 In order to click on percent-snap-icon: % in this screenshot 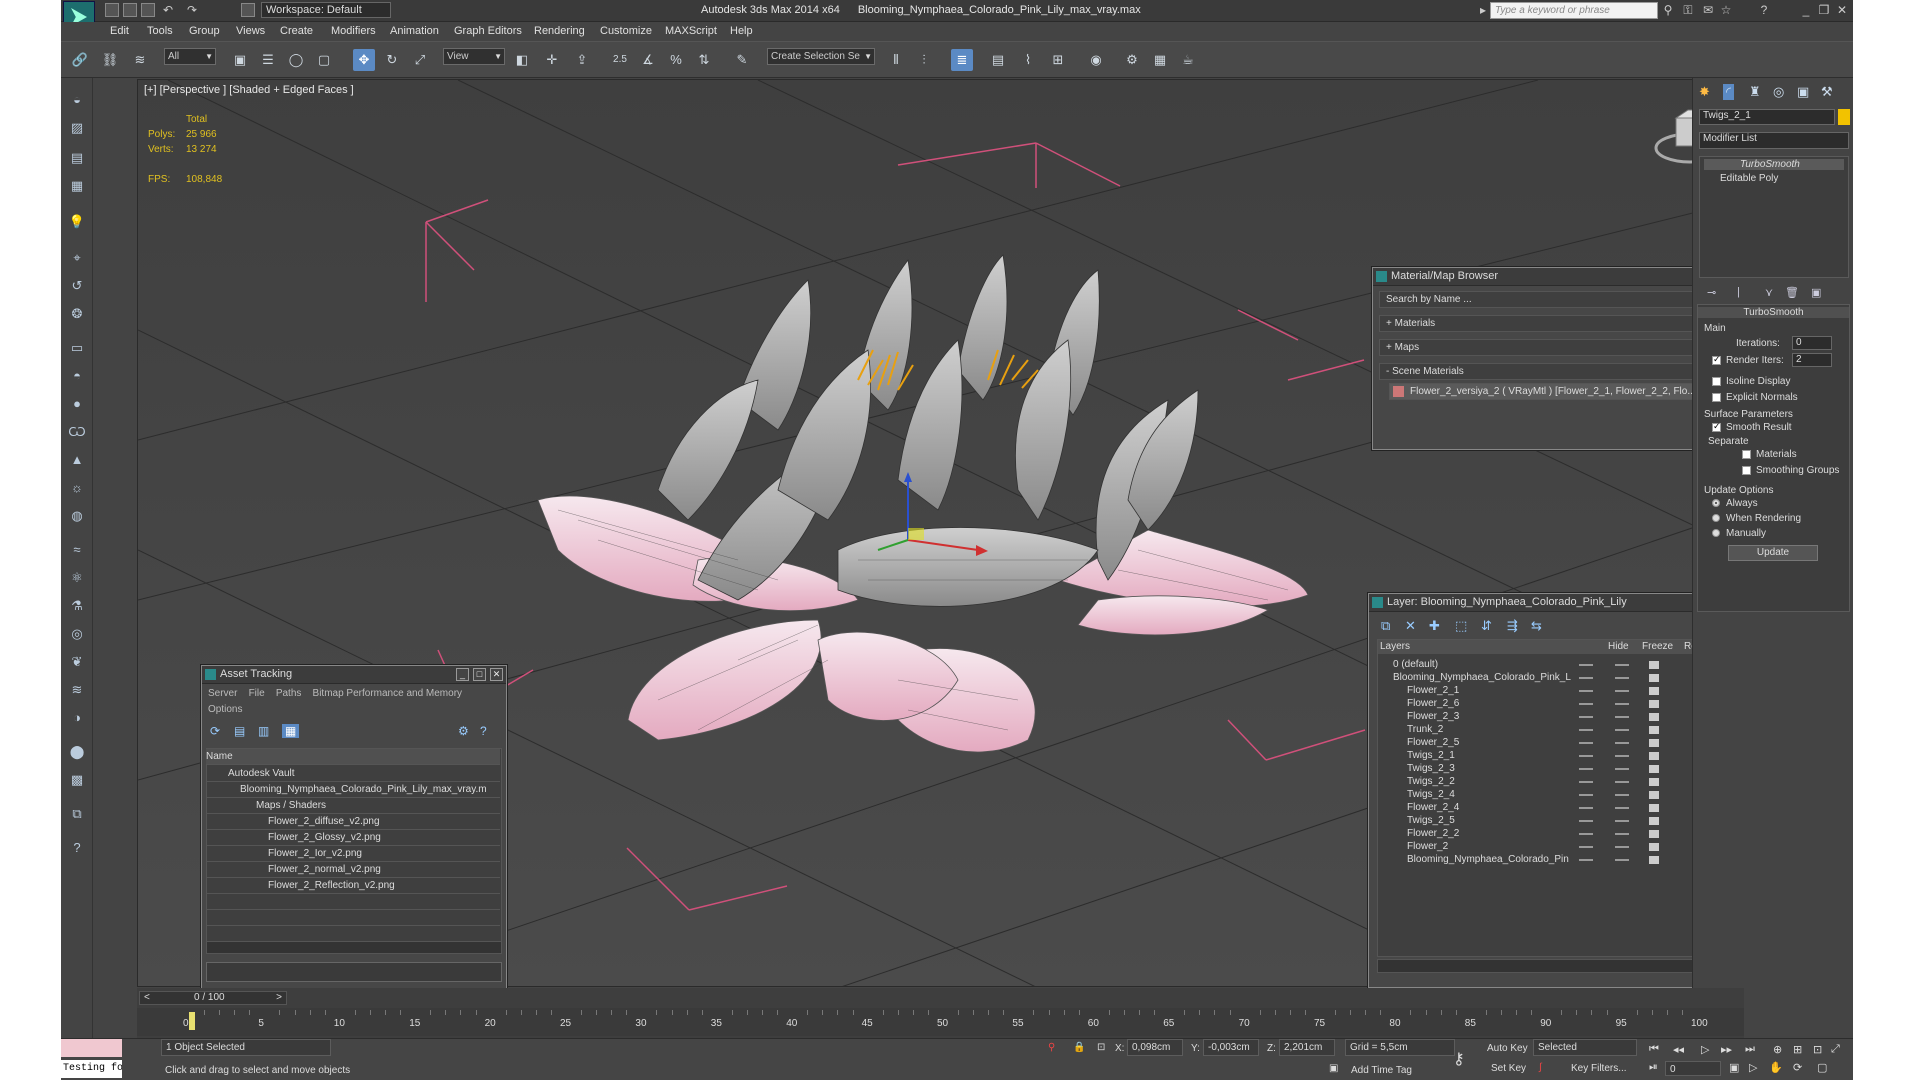, I will do `click(676, 60)`.